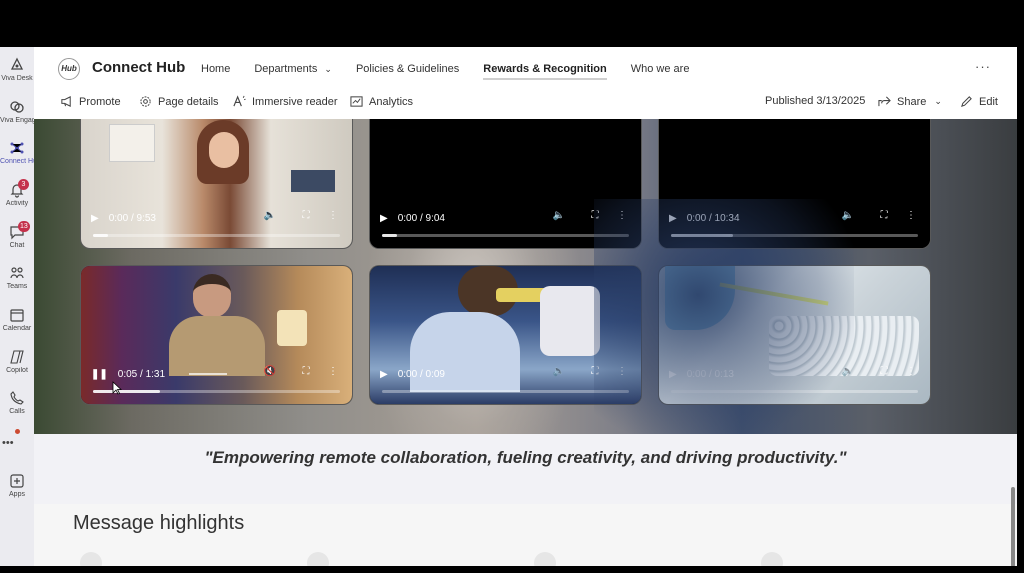  Describe the element at coordinates (700, 298) in the screenshot. I see `gloved-hand` at that location.